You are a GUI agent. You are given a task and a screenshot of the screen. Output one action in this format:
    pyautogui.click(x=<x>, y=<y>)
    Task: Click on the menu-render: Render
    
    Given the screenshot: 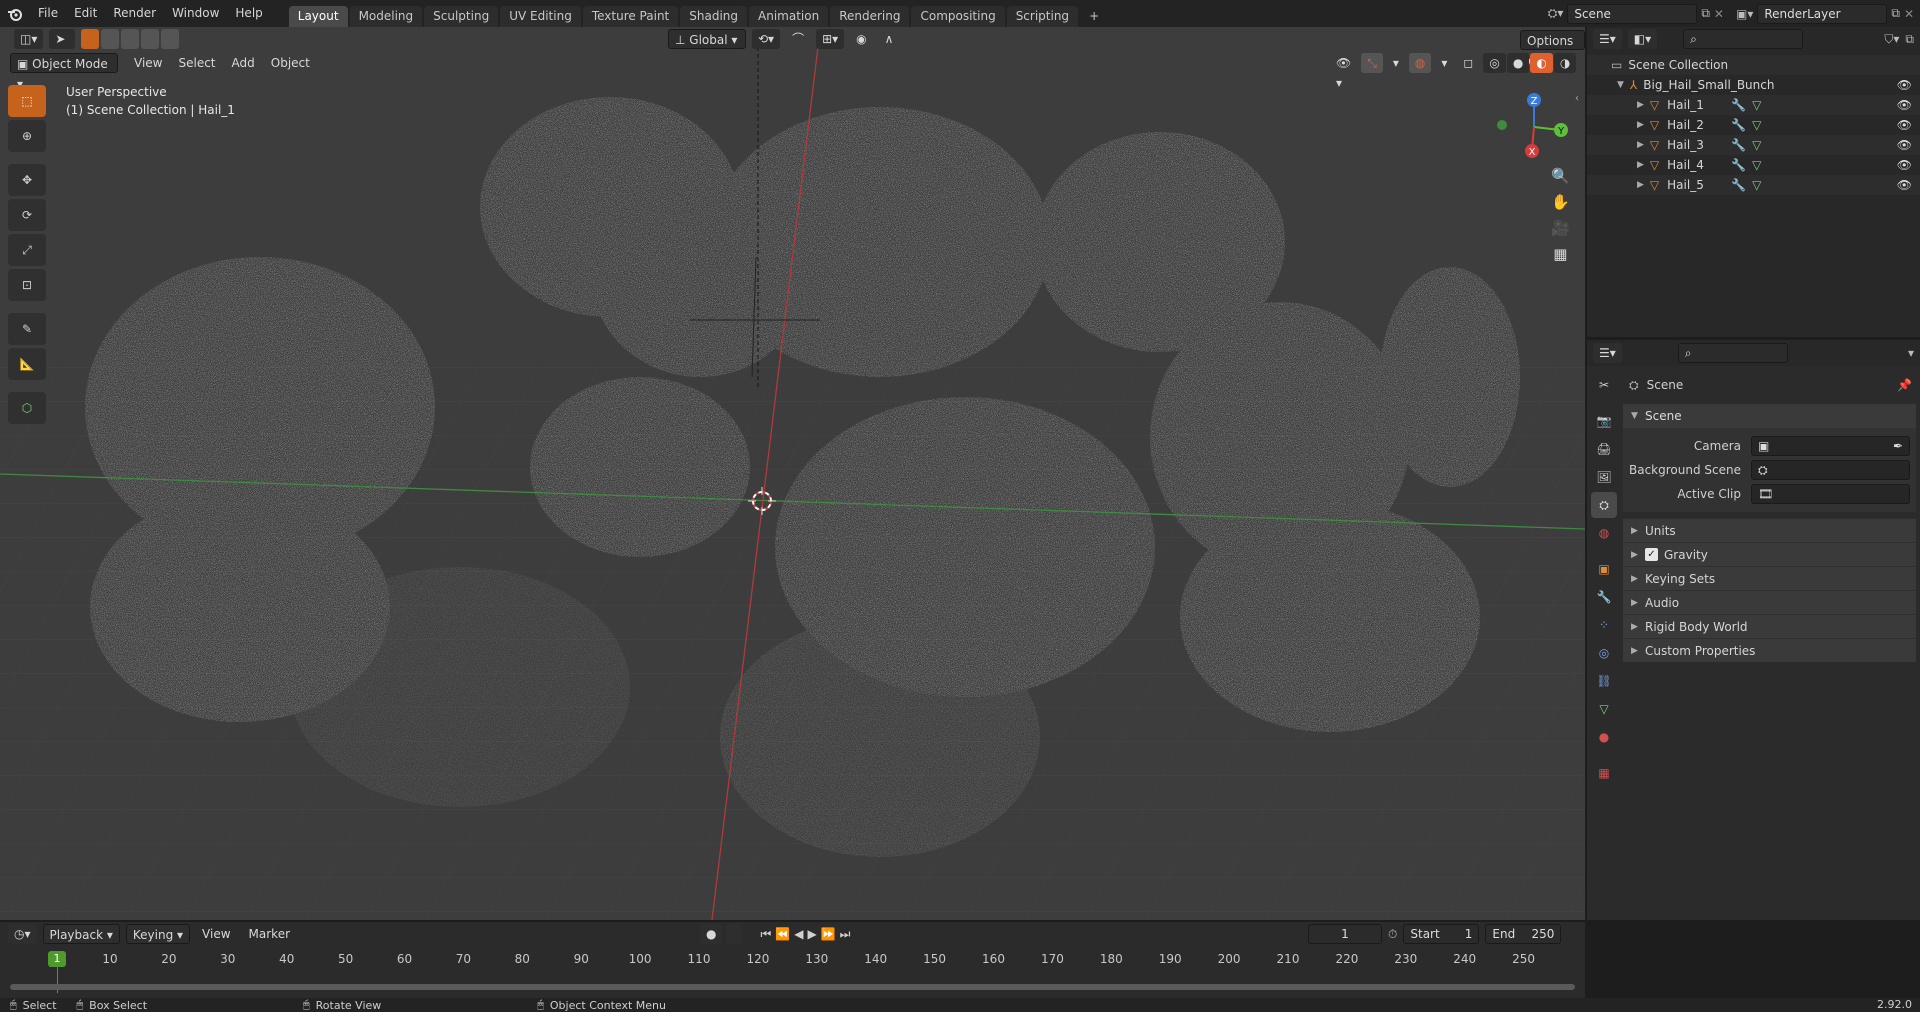 What is the action you would take?
    pyautogui.click(x=134, y=13)
    